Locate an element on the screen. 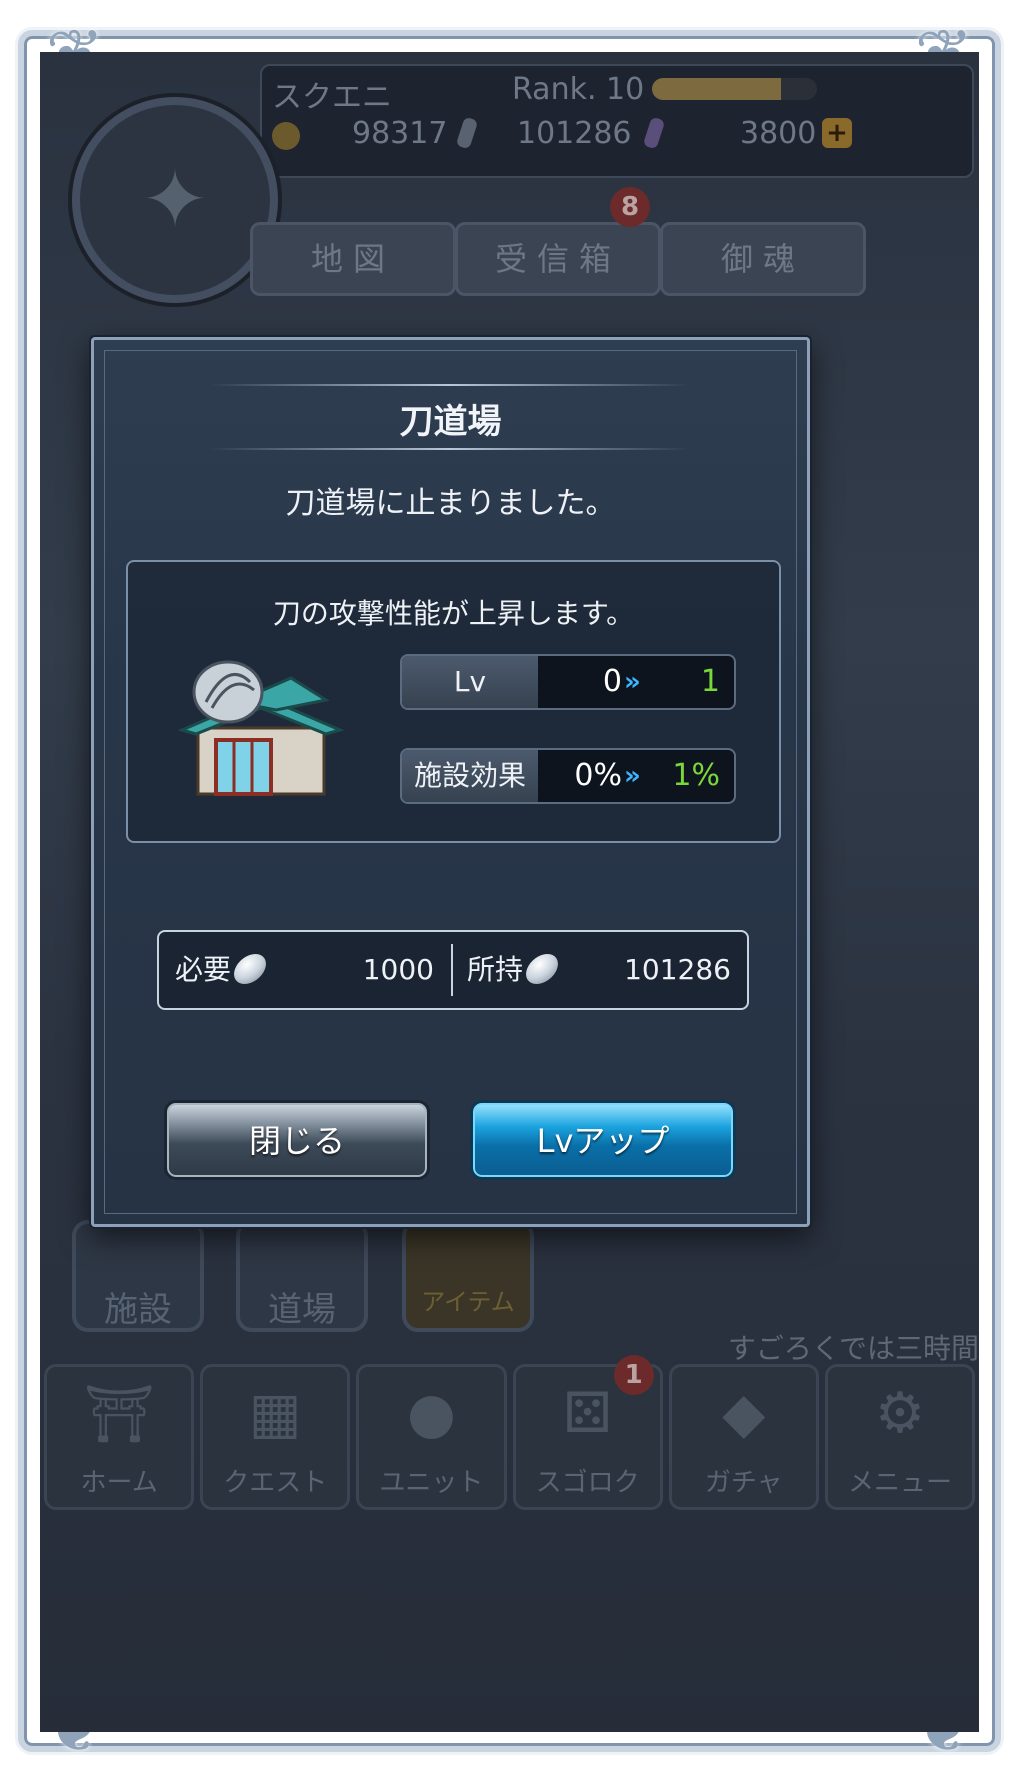 The width and height of the screenshot is (1019, 1782). effect-stat-row: 施設効果 0% » 1% is located at coordinates (568, 776).